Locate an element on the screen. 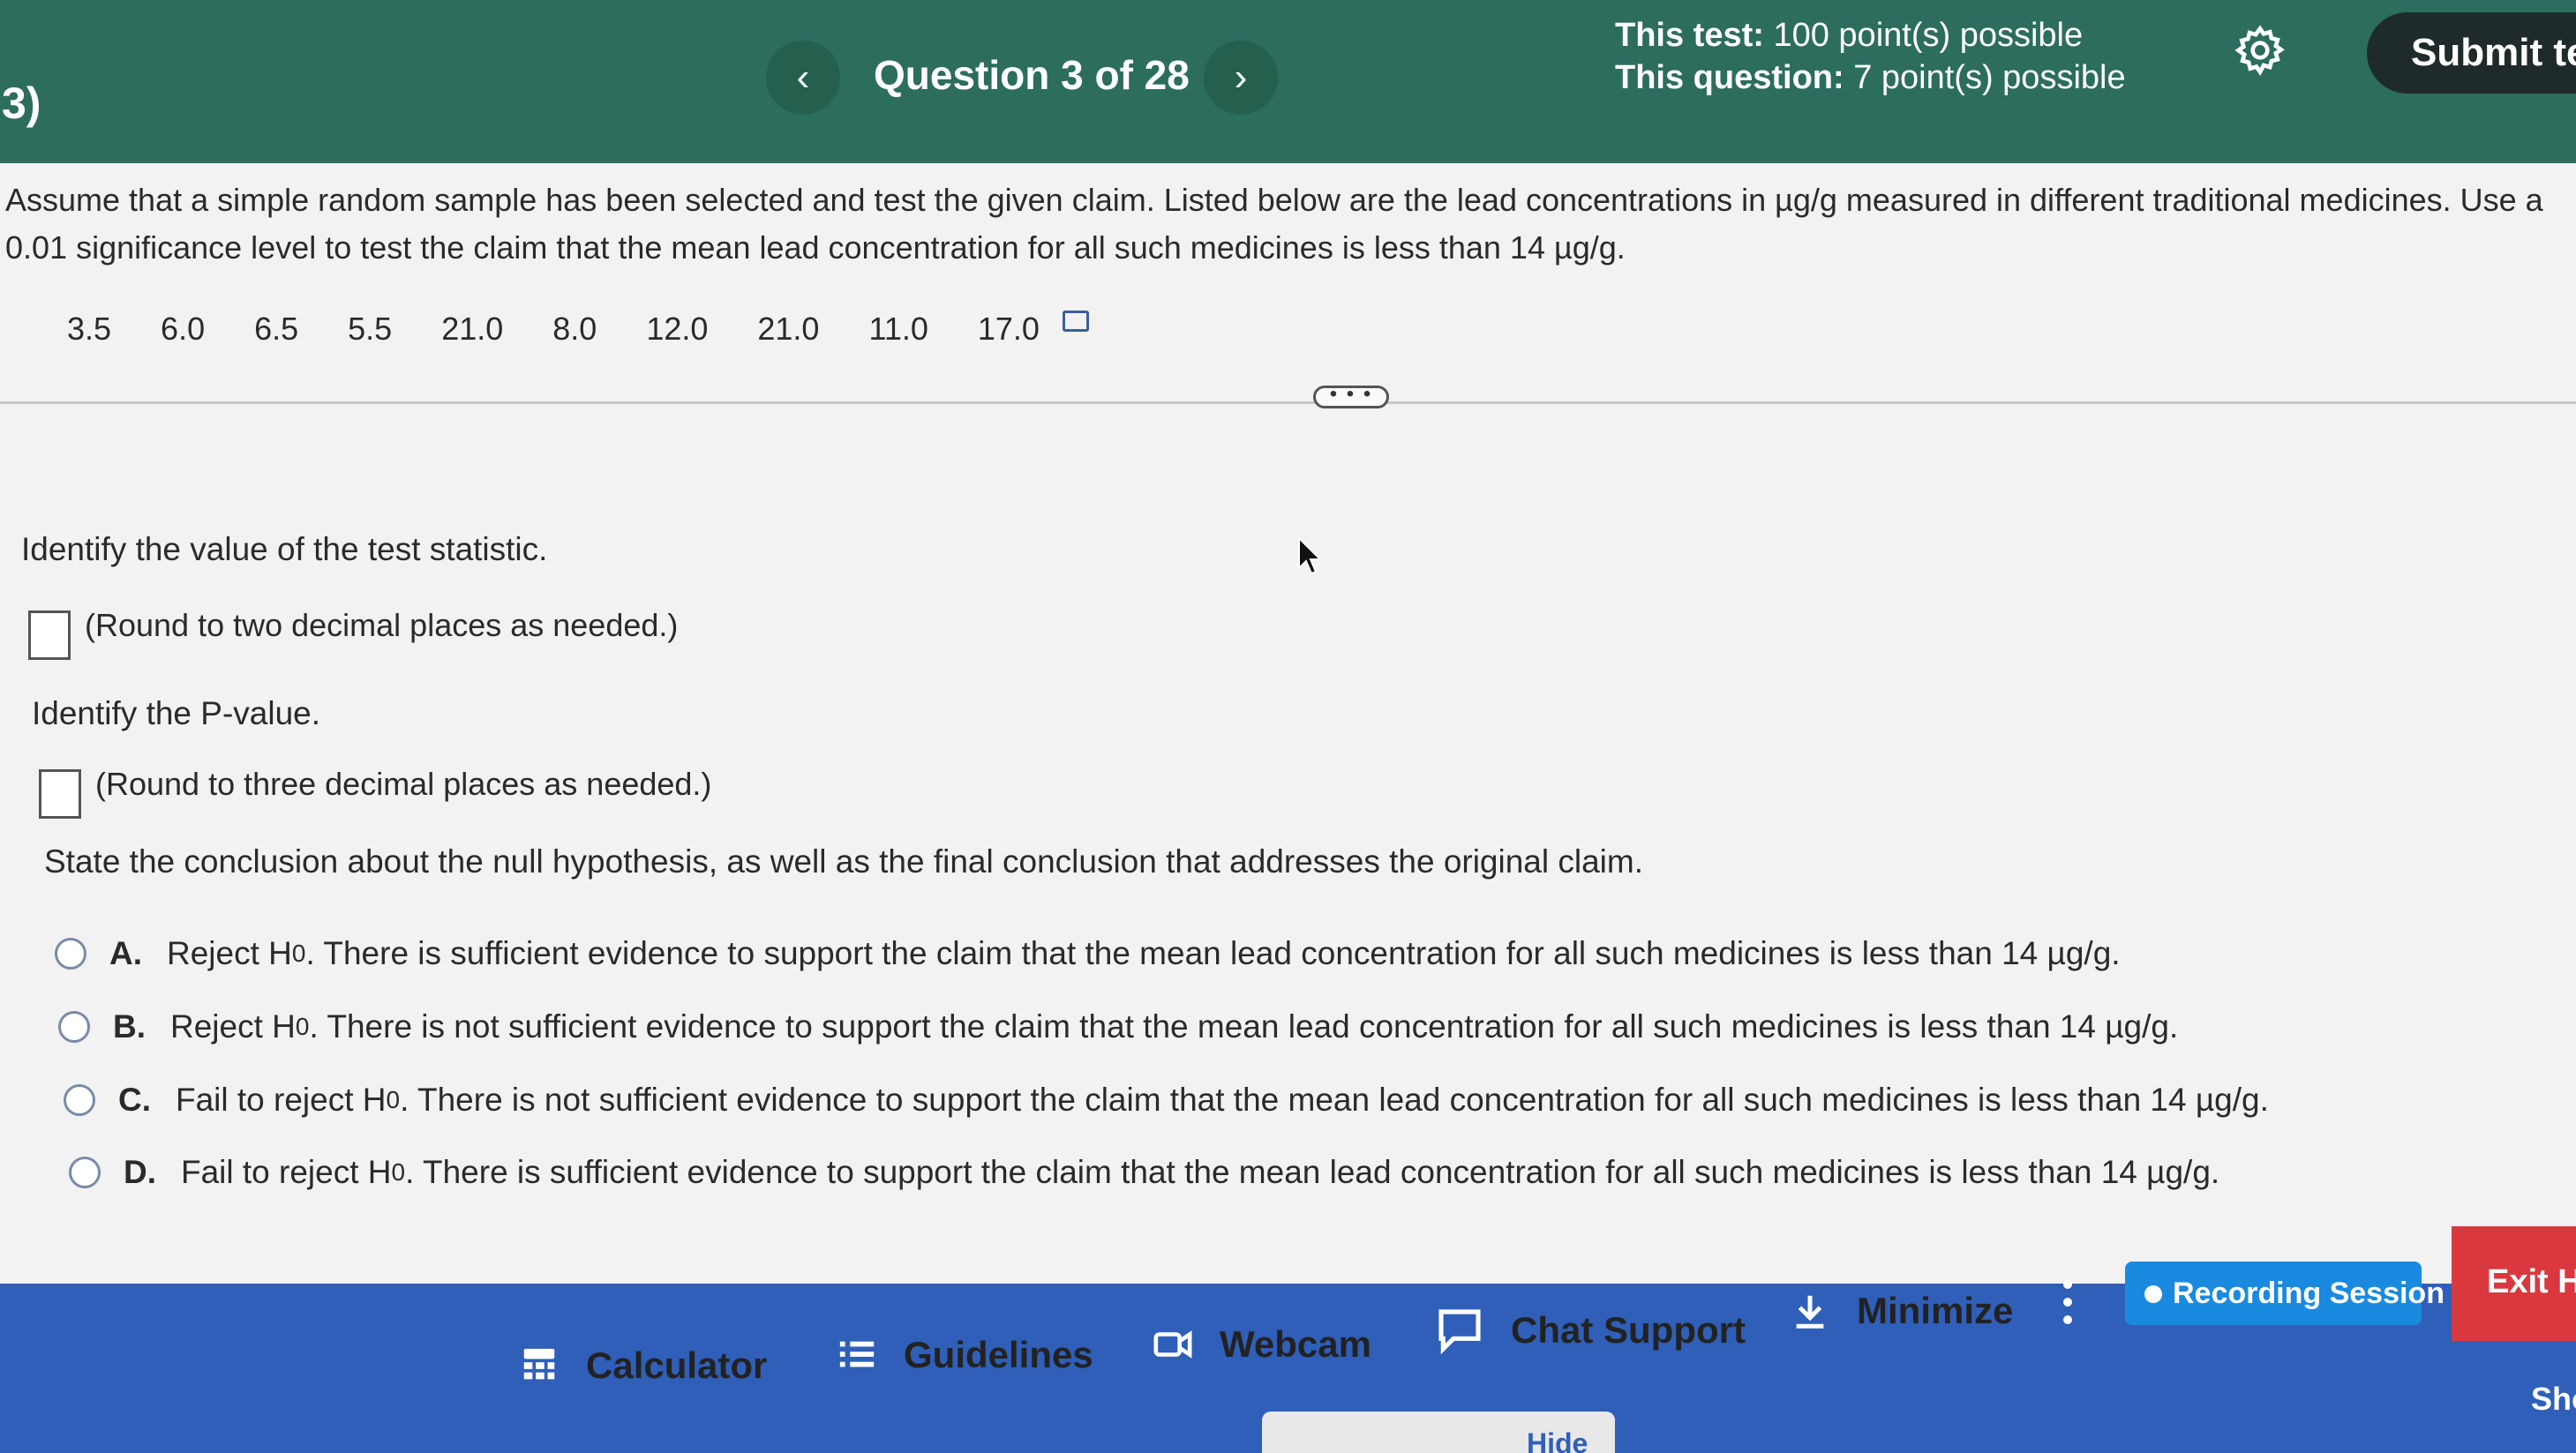 Image resolution: width=2576 pixels, height=1453 pixels. option-letter: A. is located at coordinates (125, 953).